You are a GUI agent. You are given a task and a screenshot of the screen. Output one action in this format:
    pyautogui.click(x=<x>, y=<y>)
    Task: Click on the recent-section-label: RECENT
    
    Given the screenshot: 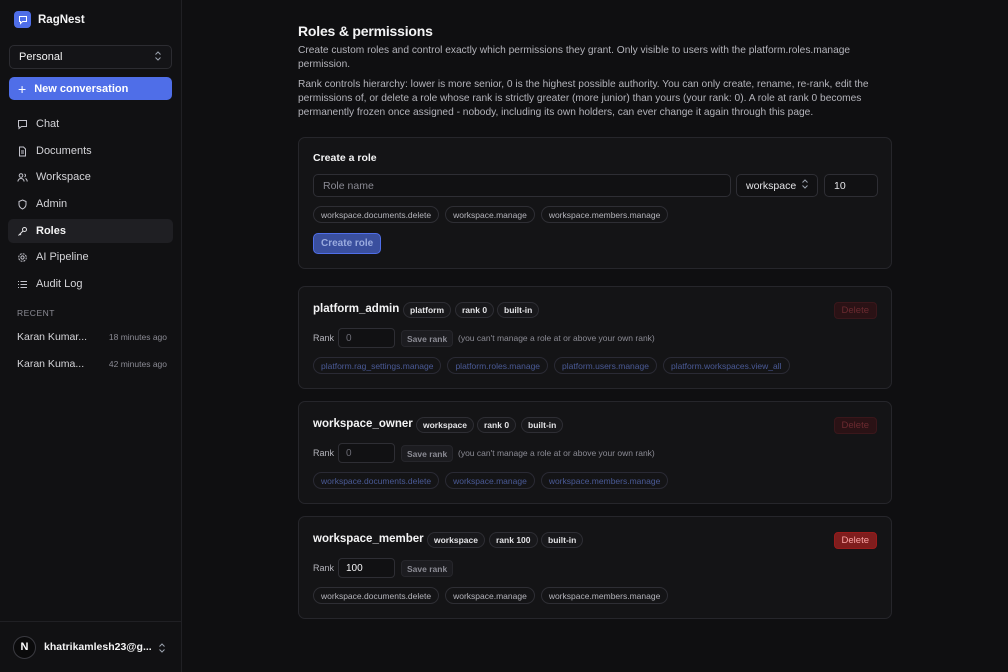 What is the action you would take?
    pyautogui.click(x=36, y=313)
    